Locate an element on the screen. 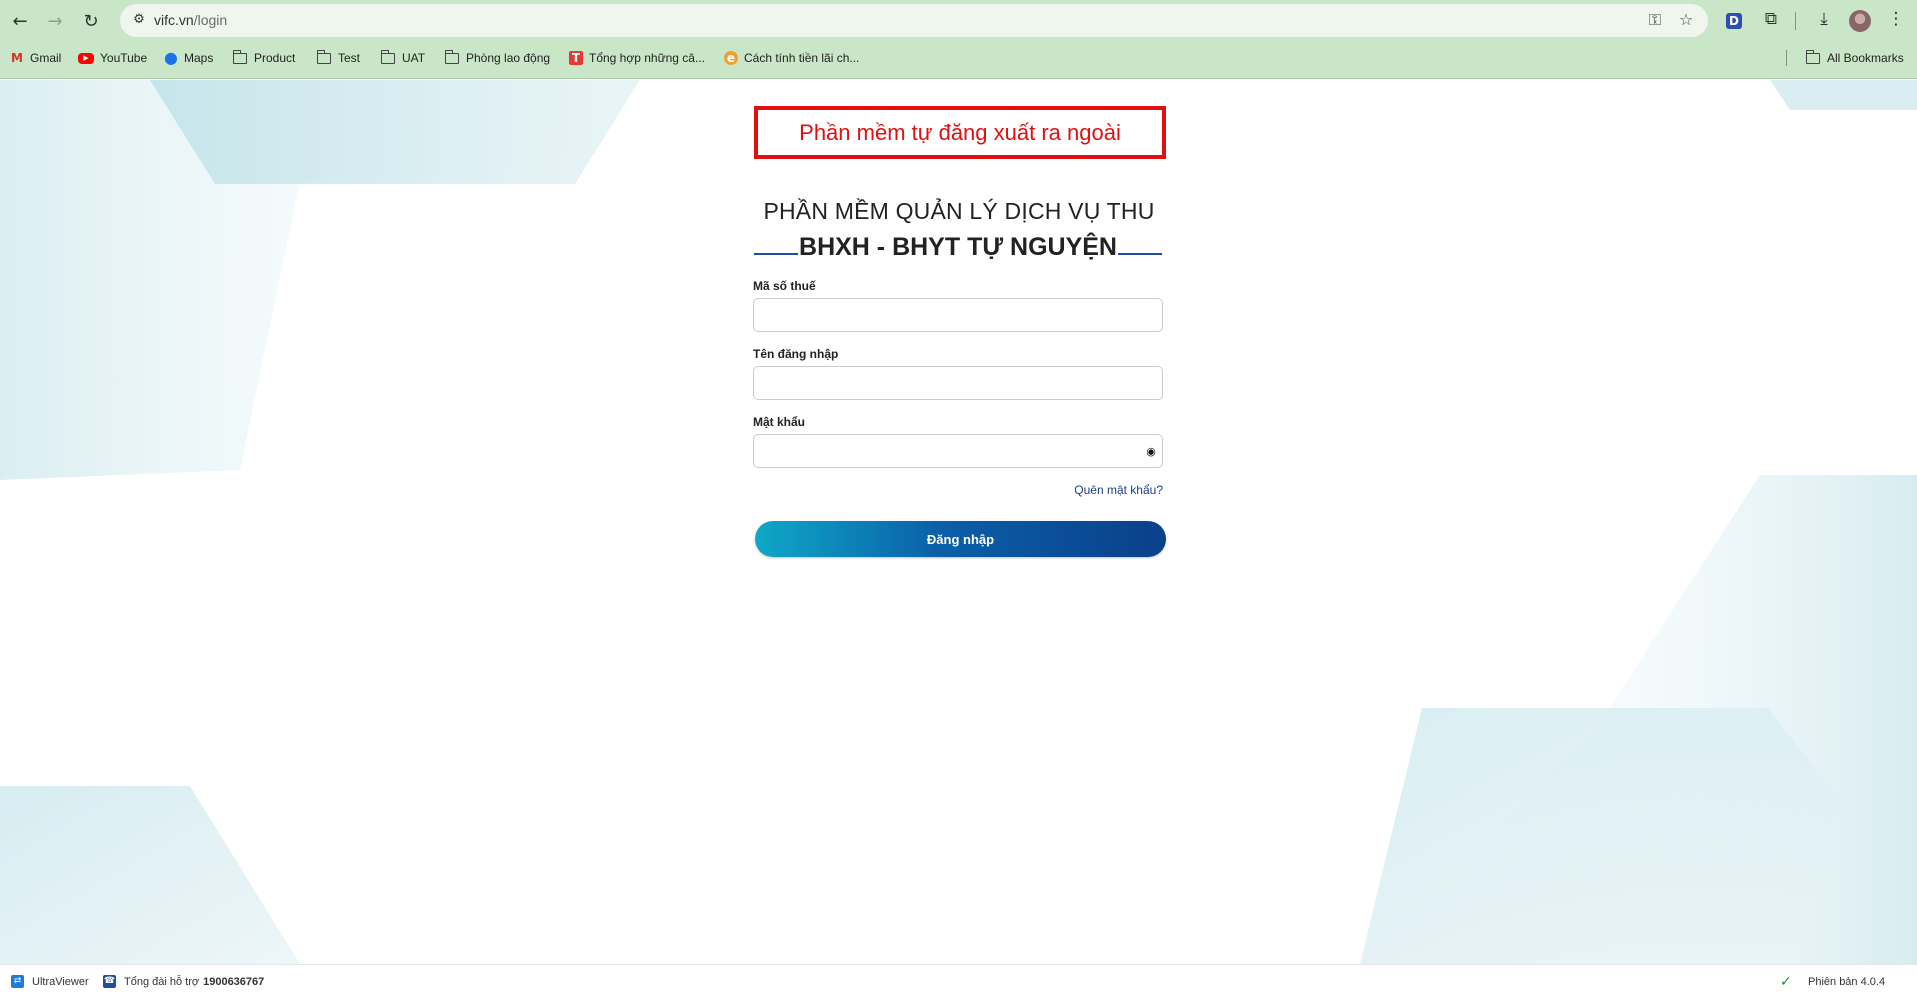  page-subtitle-row: BHXH - BHYT TỰ NGUYỆN is located at coordinates (958, 247).